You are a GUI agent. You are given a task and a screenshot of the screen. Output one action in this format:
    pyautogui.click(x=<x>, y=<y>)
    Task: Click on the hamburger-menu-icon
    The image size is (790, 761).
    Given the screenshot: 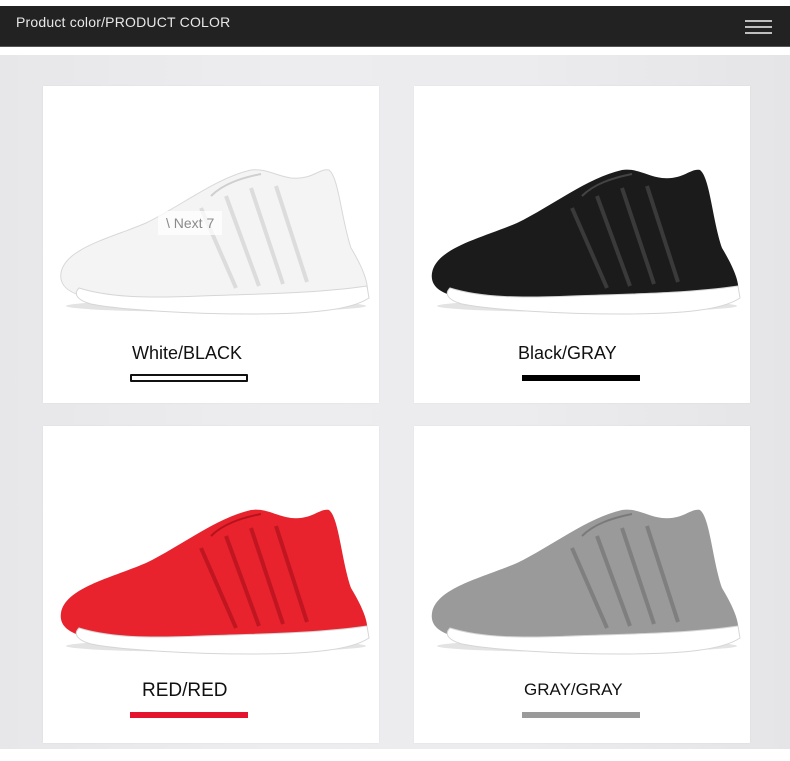 What is the action you would take?
    pyautogui.click(x=758, y=27)
    